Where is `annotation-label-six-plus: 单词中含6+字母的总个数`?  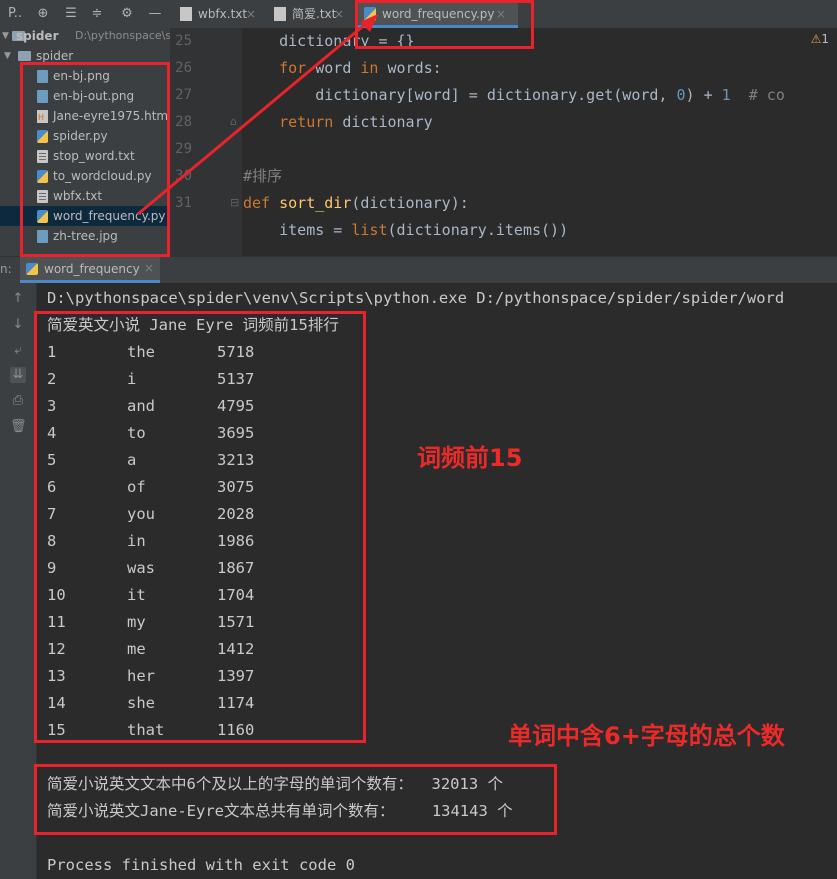
annotation-label-six-plus: 单词中含6+字母的总个数 is located at coordinates (646, 736).